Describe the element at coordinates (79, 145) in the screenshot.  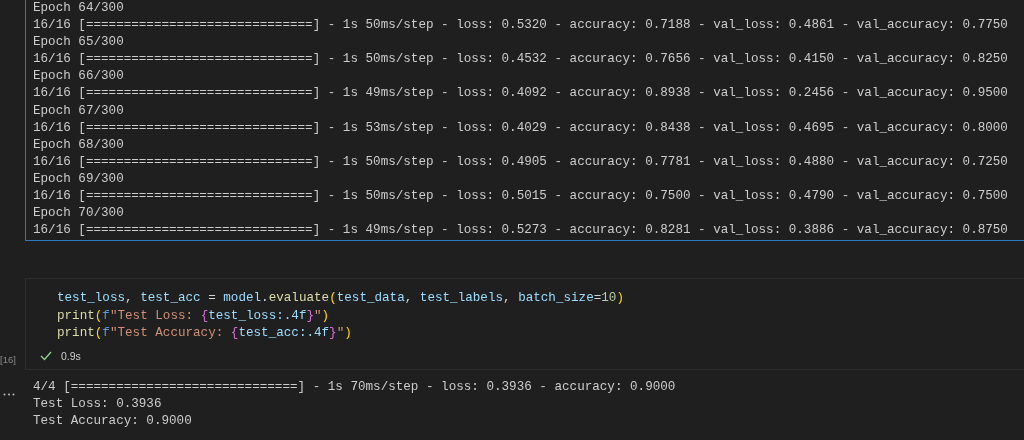
I see `output-line: Epoch 68/300` at that location.